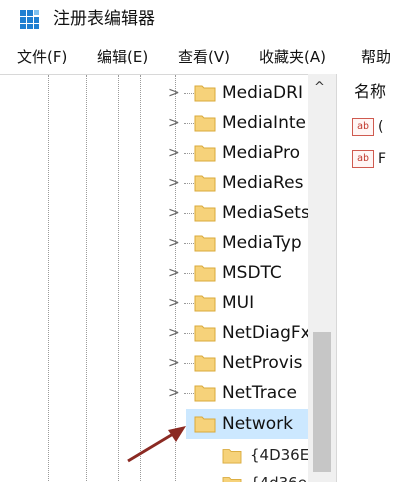  What do you see at coordinates (264, 123) in the screenshot?
I see `tree-item-label: MediaInte` at bounding box center [264, 123].